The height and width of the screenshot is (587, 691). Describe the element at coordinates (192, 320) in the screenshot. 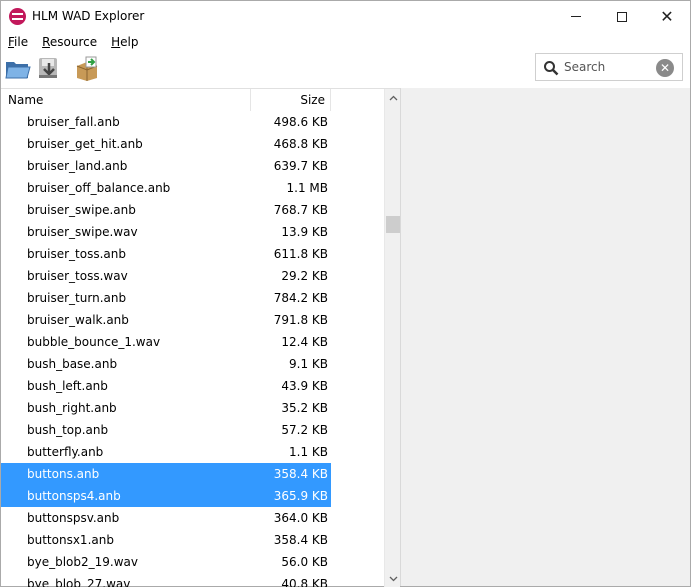

I see `table-row: bruiser_walk.anb 791.8 KB` at that location.